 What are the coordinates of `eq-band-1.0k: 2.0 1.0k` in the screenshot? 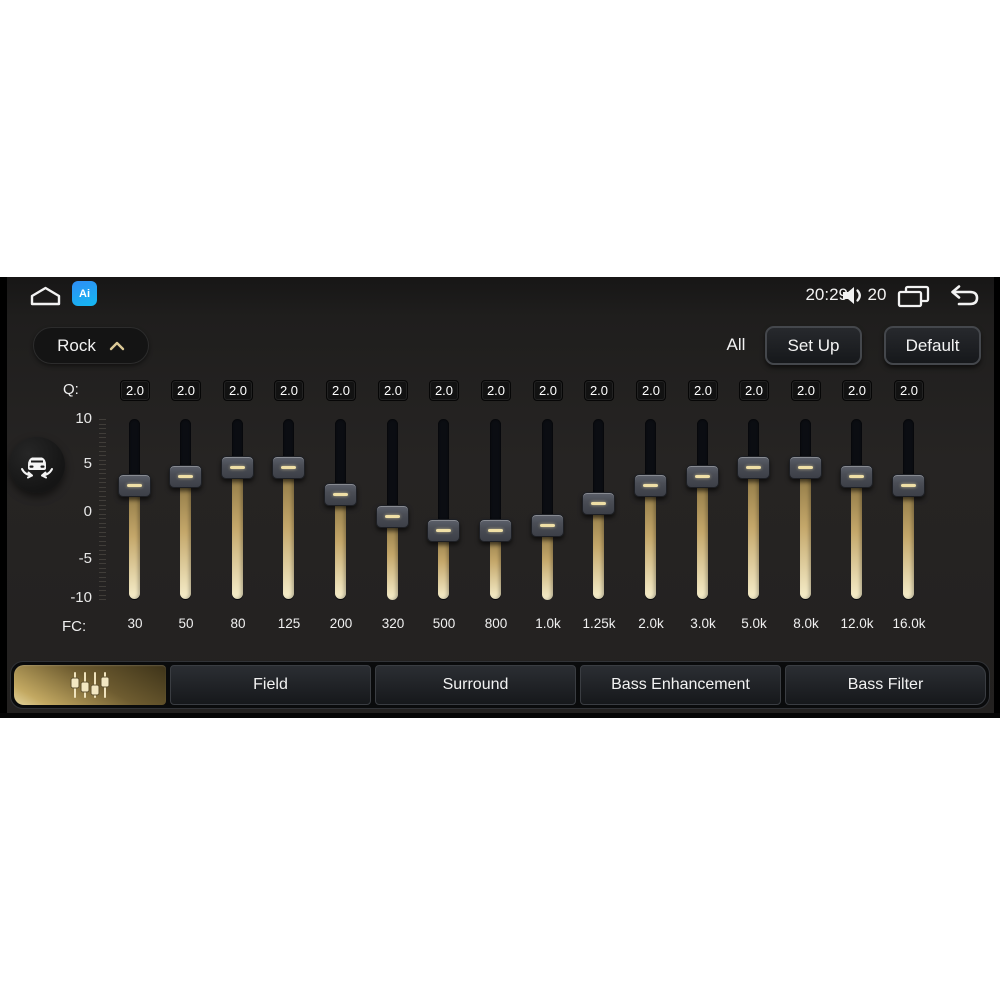 It's located at (548, 510).